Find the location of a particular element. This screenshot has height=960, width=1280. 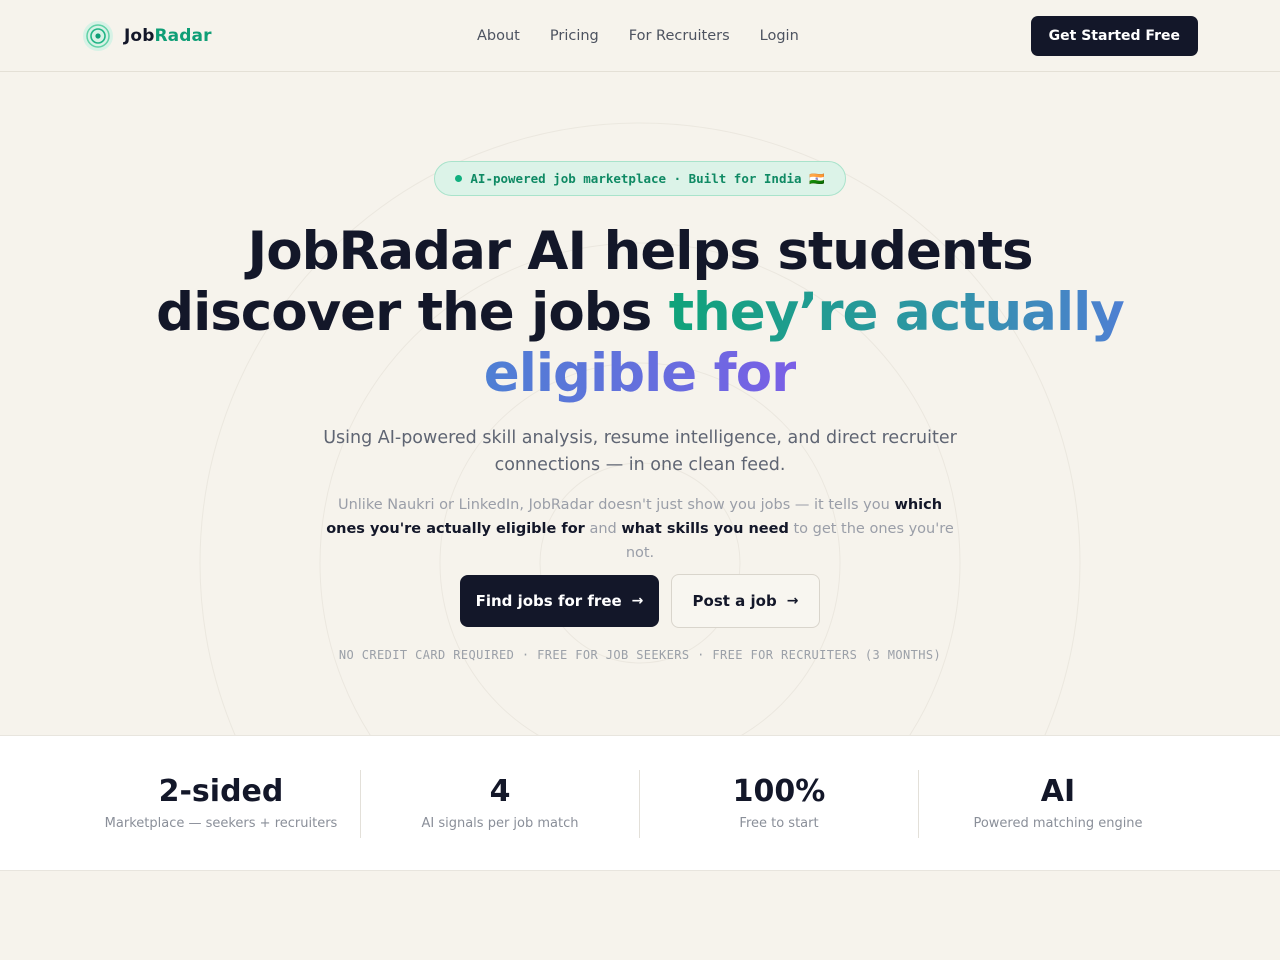

stat-ai-engine: AI Powered matching engine is located at coordinates (1058, 804).